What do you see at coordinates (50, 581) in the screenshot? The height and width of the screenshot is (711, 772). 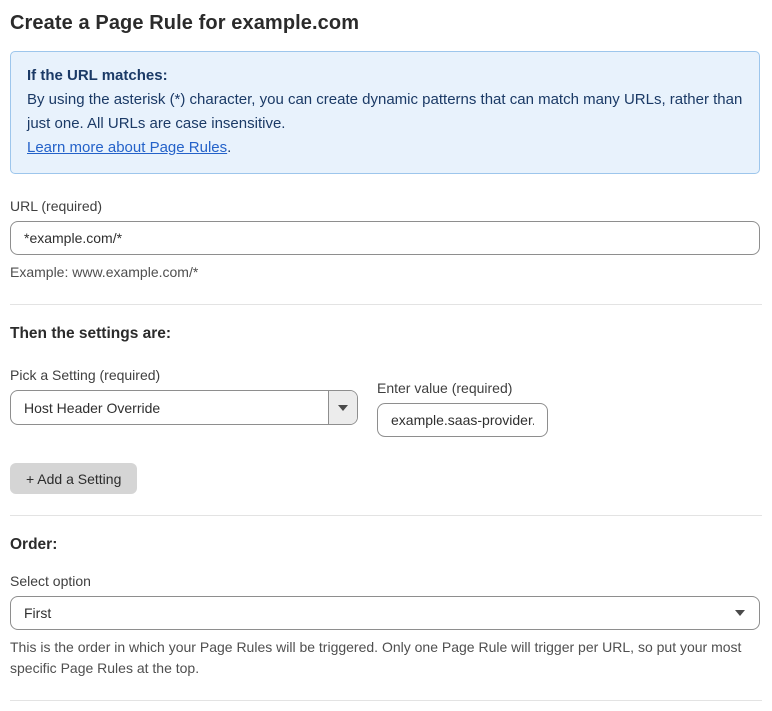 I see `order-select-label: Select option` at bounding box center [50, 581].